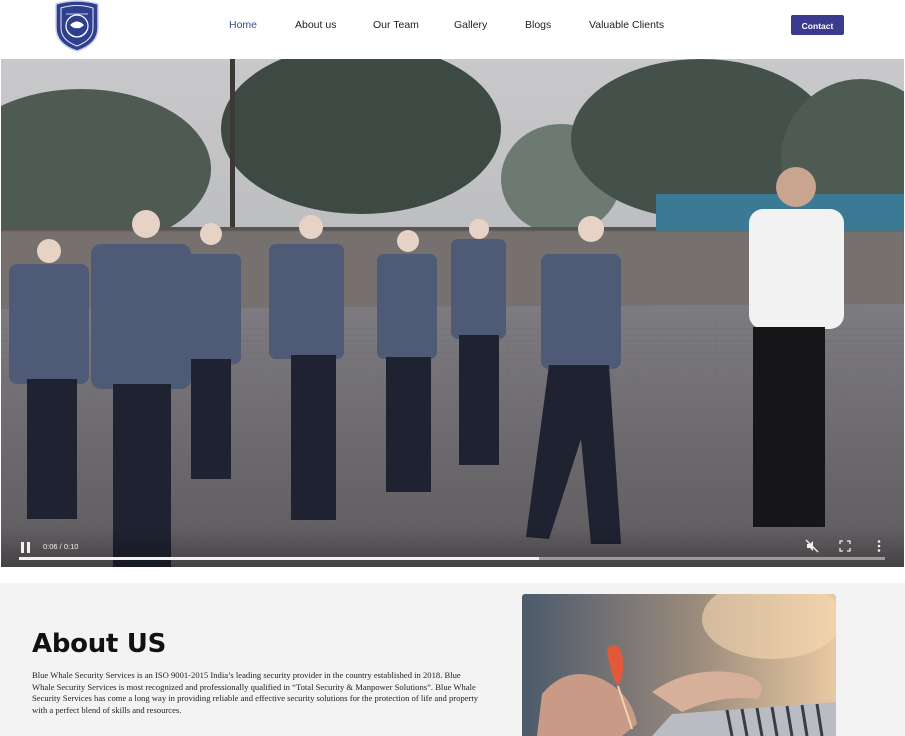 The image size is (905, 736). I want to click on video-progress-bar, so click(452, 558).